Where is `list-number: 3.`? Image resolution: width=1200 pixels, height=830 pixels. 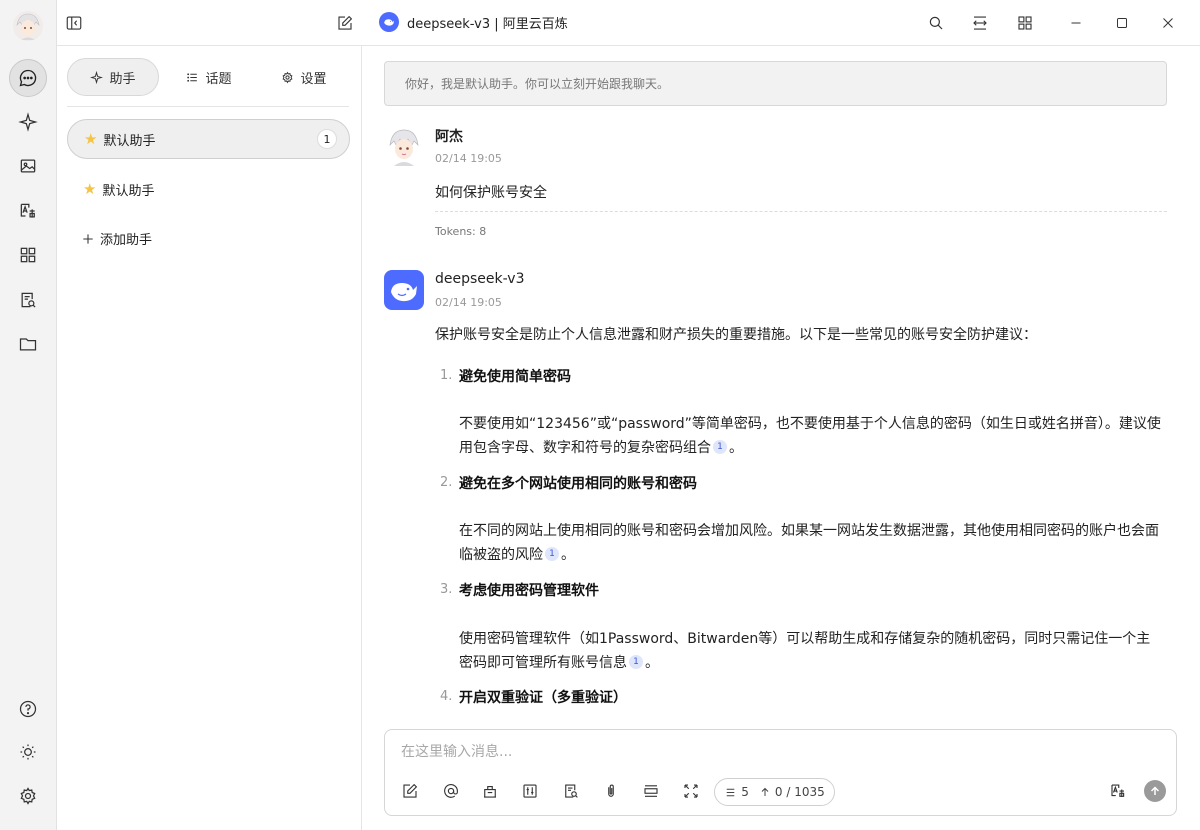 list-number: 3. is located at coordinates (446, 589).